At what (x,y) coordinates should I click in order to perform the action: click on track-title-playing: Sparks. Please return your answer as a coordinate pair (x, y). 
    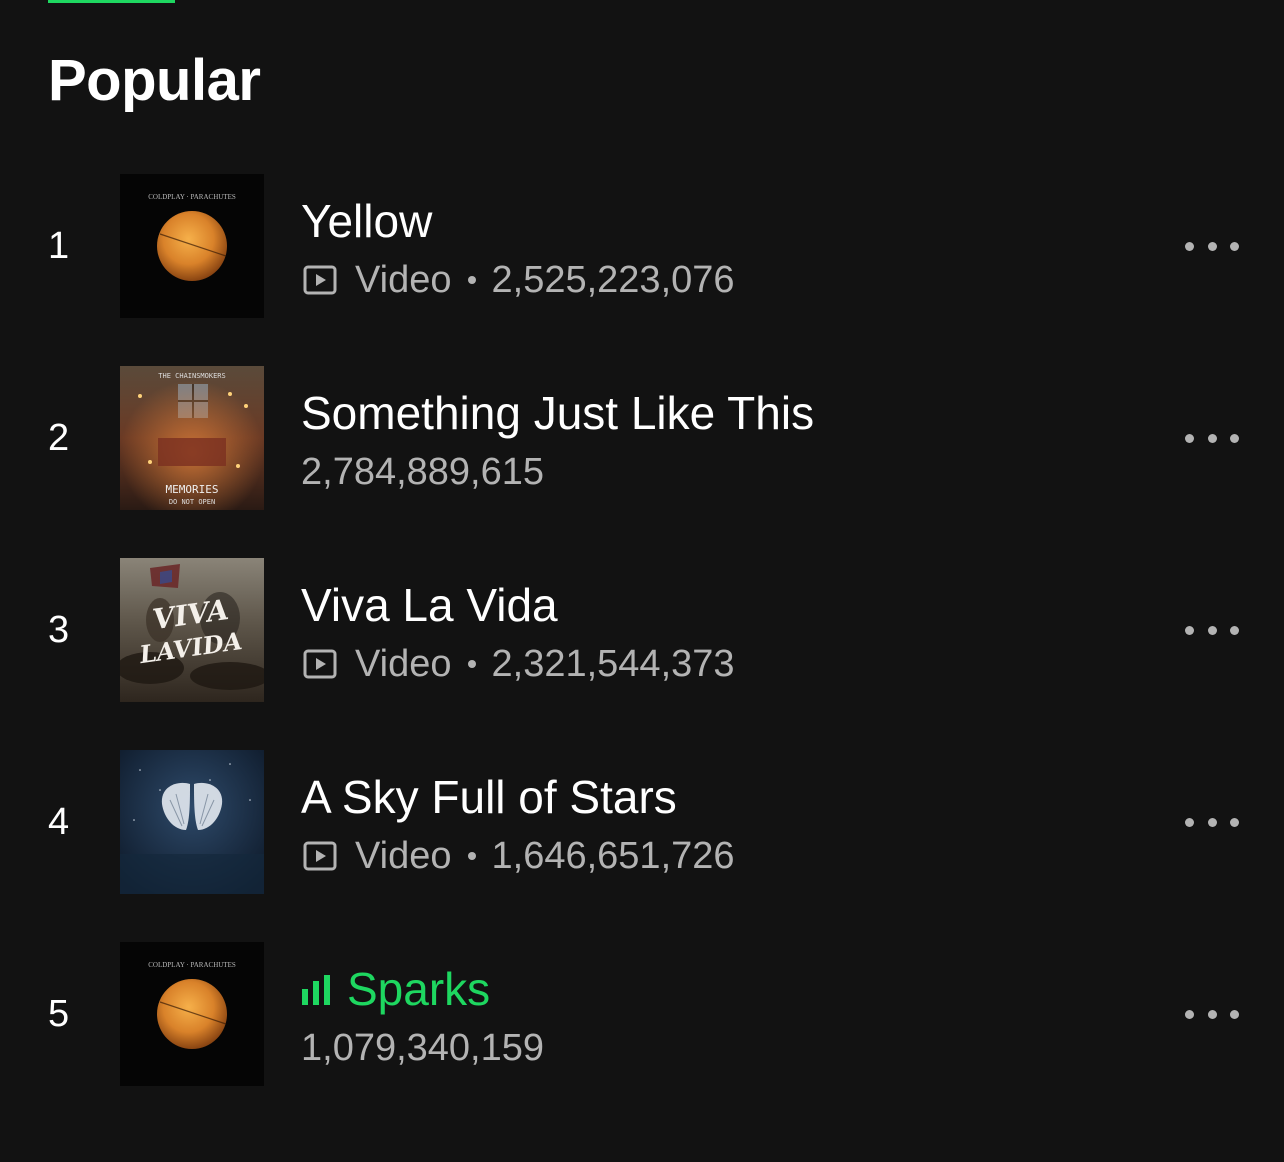
    Looking at the image, I should click on (395, 989).